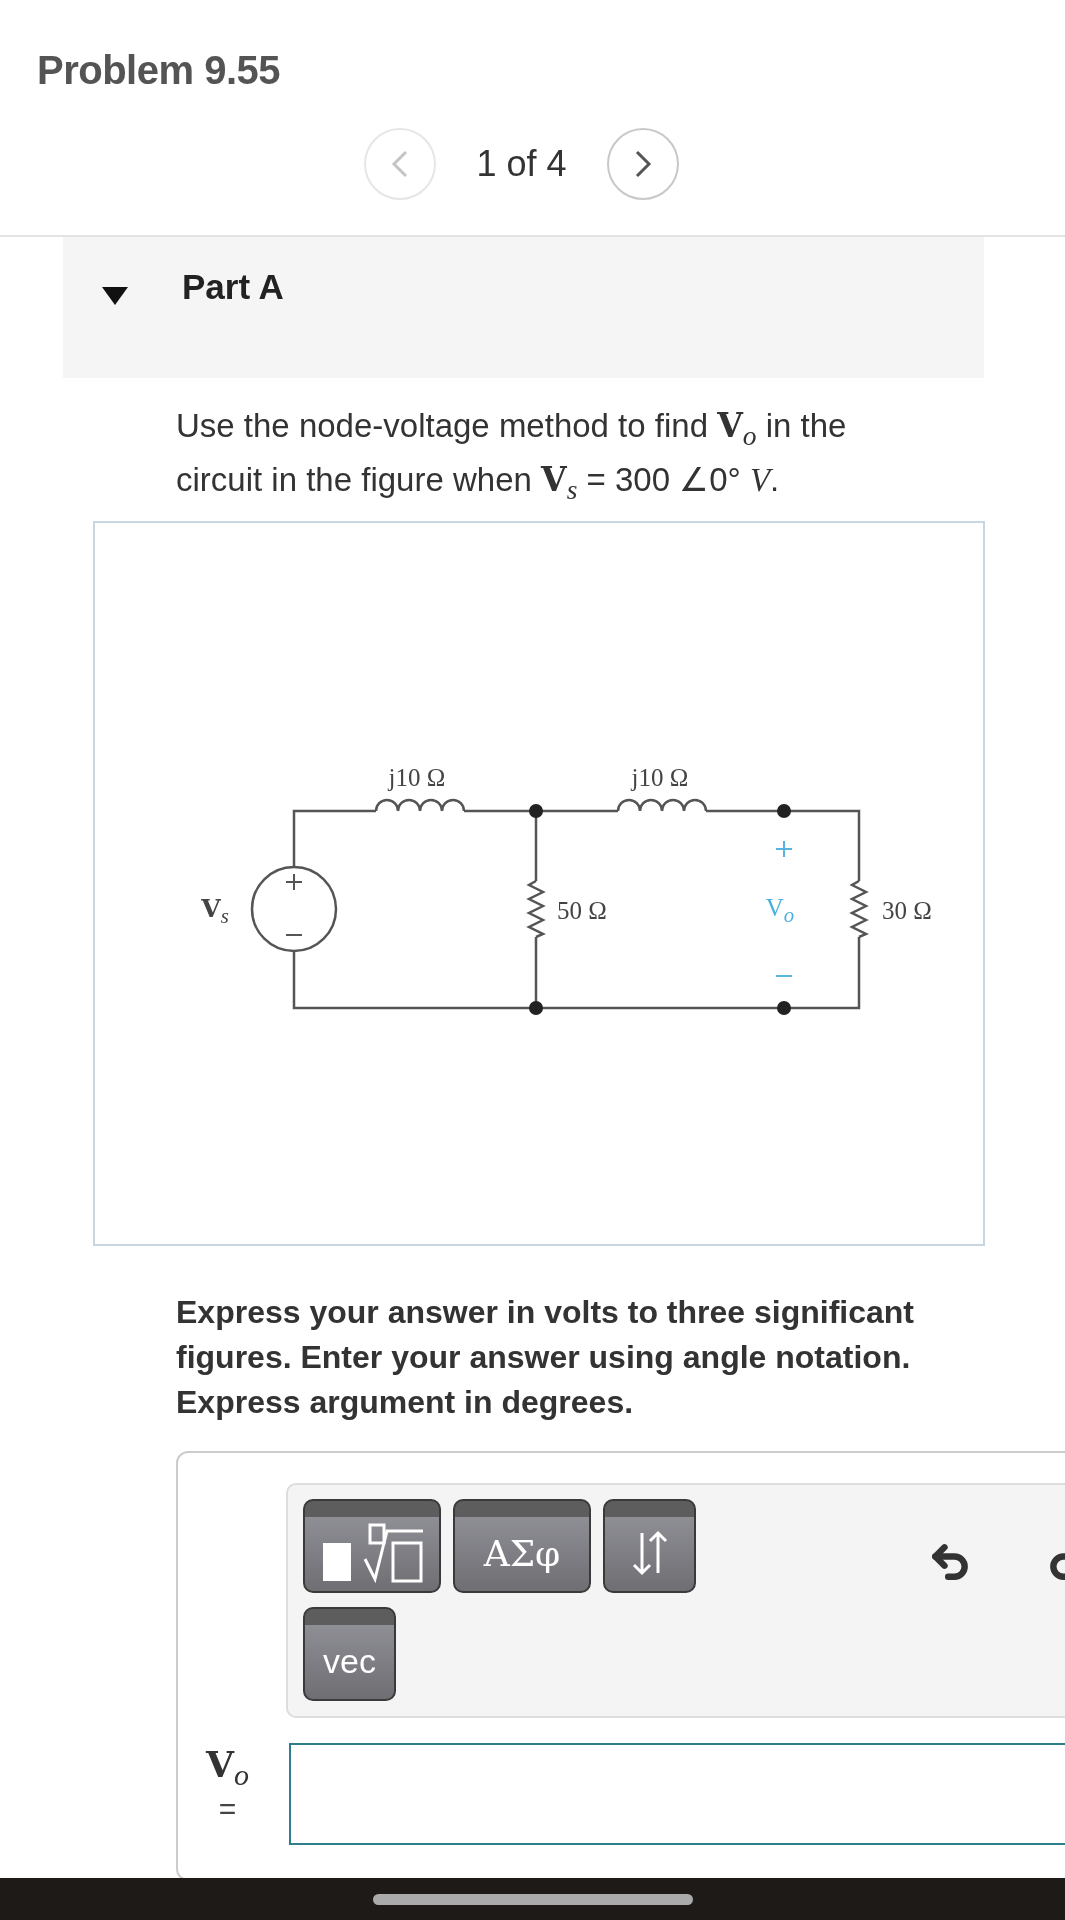 This screenshot has width=1065, height=1920. What do you see at coordinates (233, 287) in the screenshot?
I see `part-label: Part A` at bounding box center [233, 287].